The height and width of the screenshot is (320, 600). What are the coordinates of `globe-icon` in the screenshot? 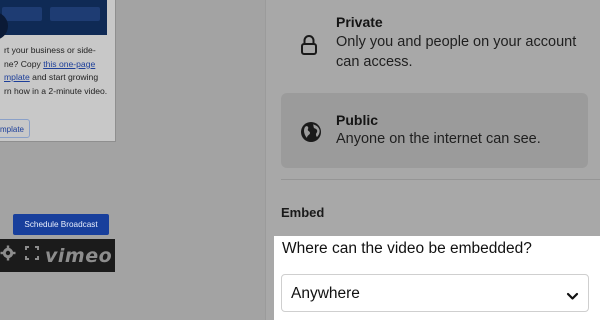 It's located at (311, 134).